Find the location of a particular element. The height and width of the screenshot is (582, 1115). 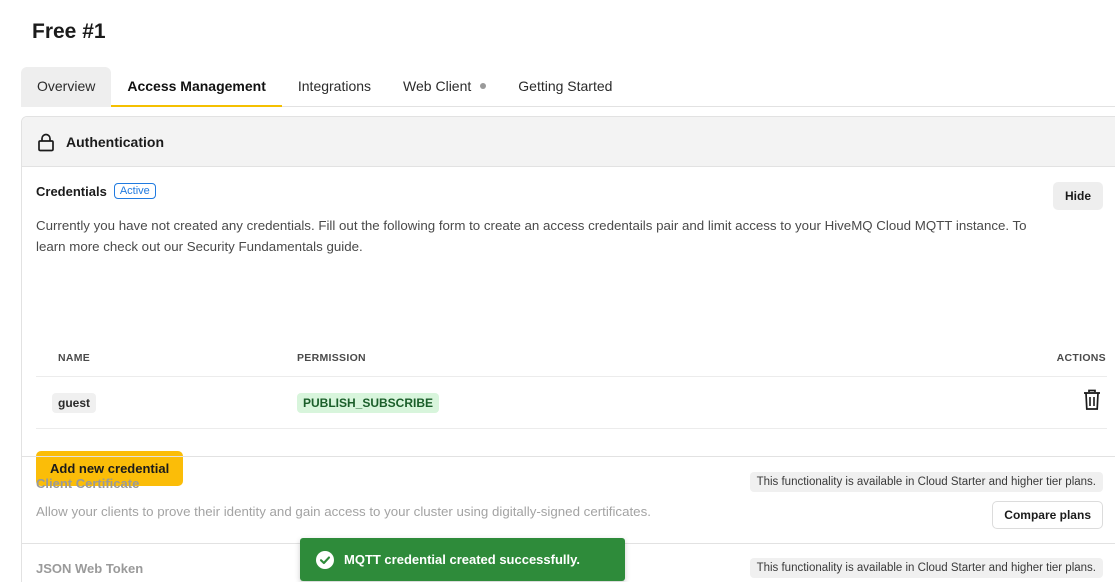

tab-overview-label: Overview is located at coordinates (66, 86).